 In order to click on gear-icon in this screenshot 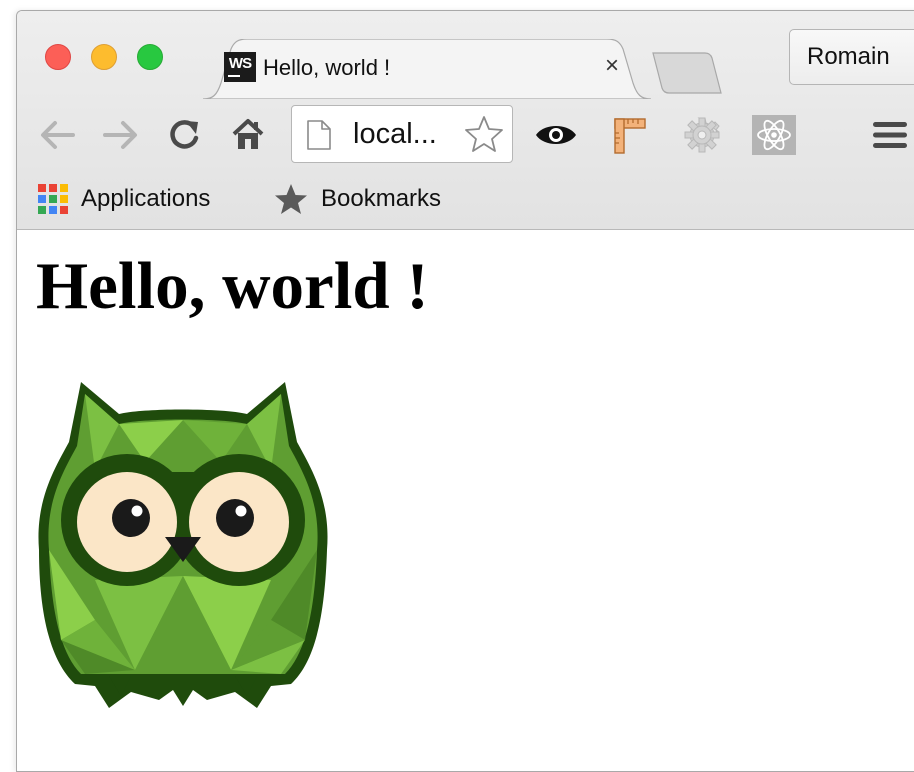, I will do `click(702, 135)`.